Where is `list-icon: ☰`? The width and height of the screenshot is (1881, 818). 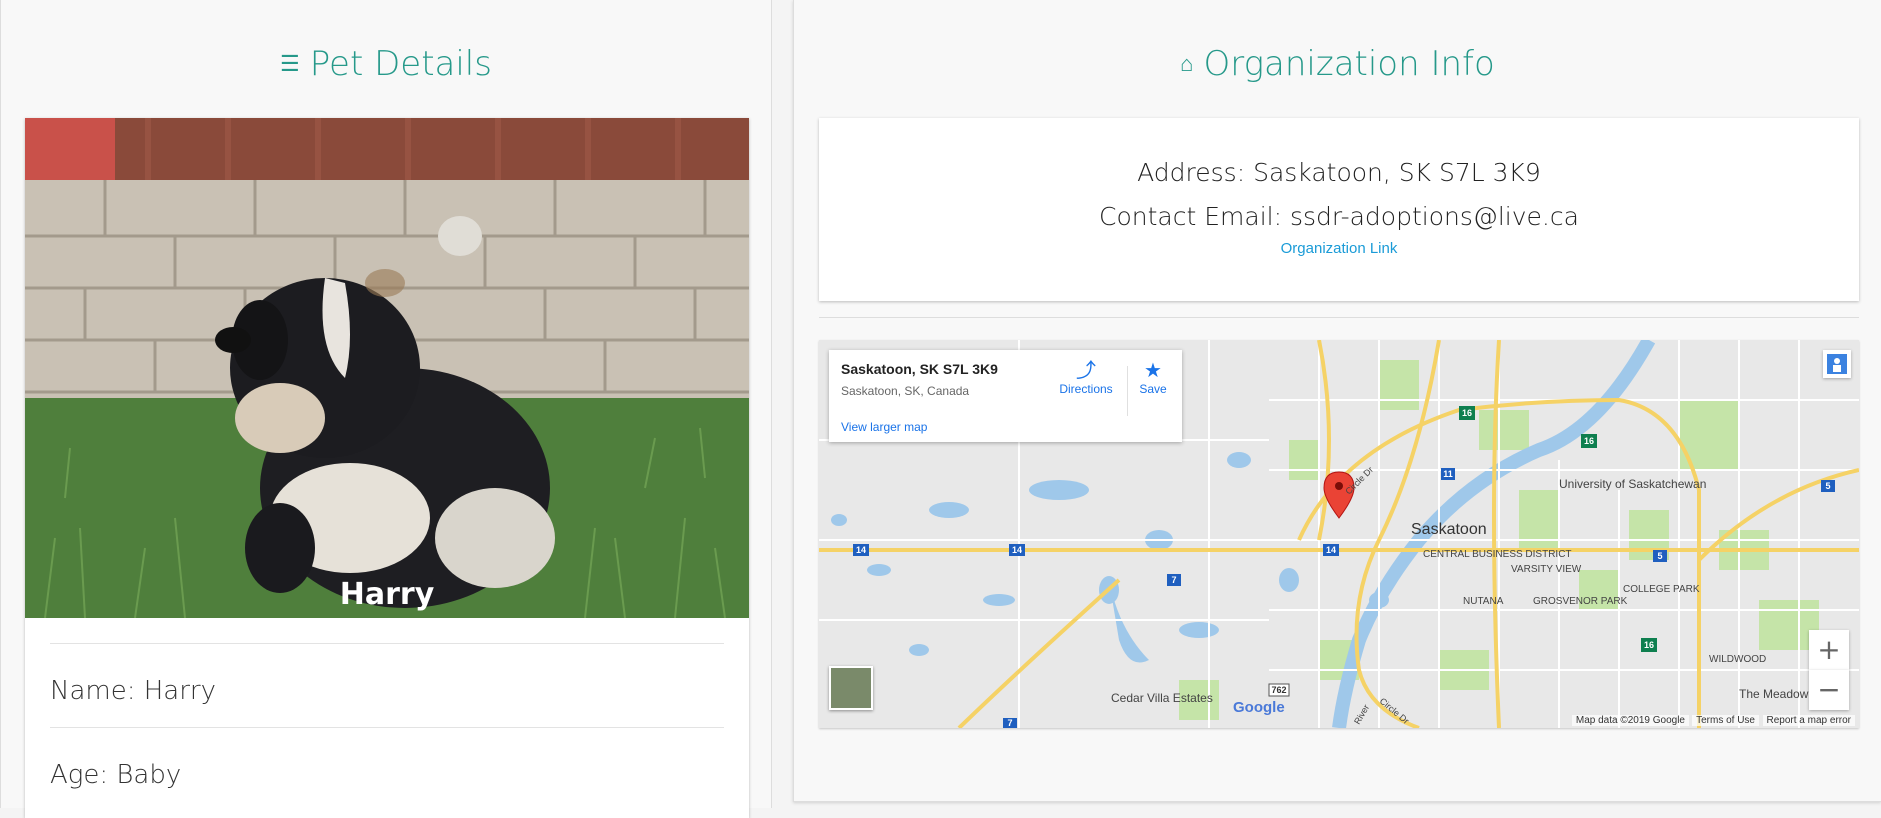 list-icon: ☰ is located at coordinates (290, 64).